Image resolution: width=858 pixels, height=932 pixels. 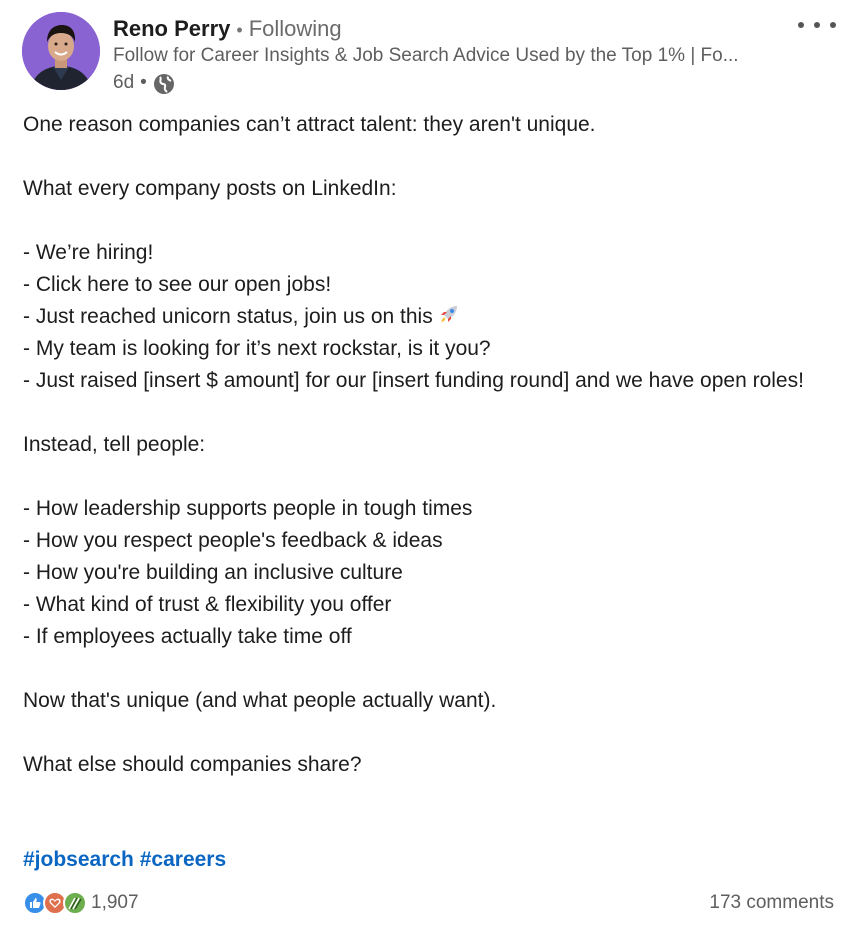 I want to click on hashtags: #jobsearch #careers, so click(x=124, y=860).